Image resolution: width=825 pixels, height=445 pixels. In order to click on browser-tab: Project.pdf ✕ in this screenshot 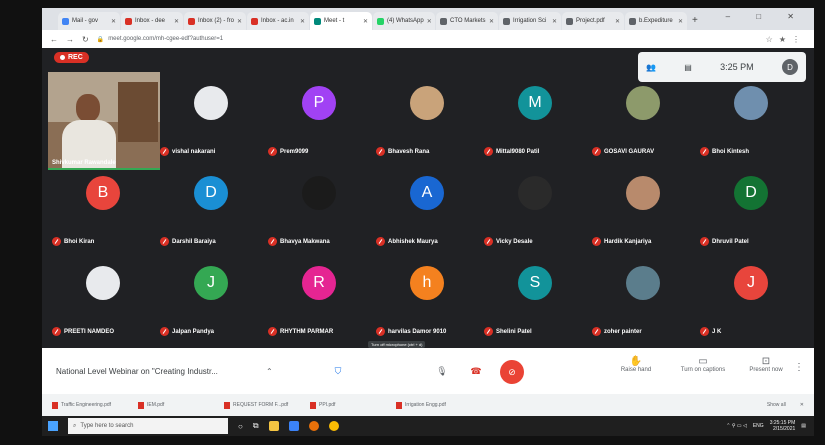, I will do `click(593, 21)`.